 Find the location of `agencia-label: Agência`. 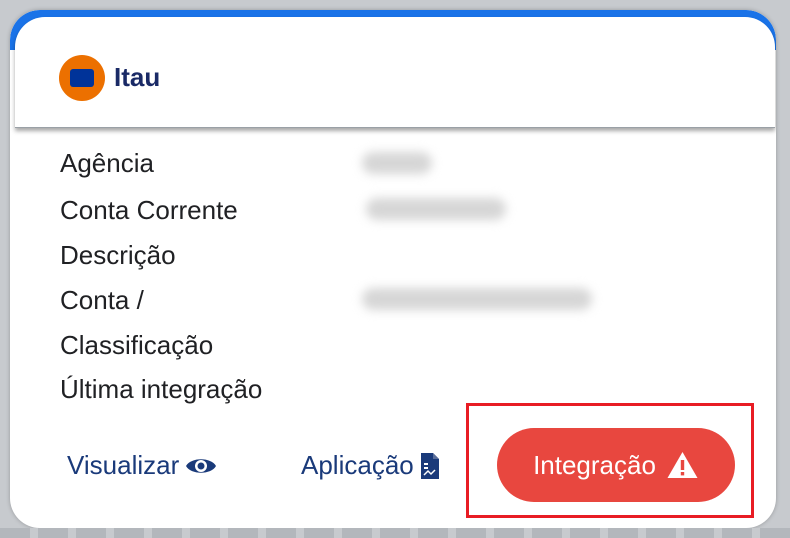

agencia-label: Agência is located at coordinates (107, 163).